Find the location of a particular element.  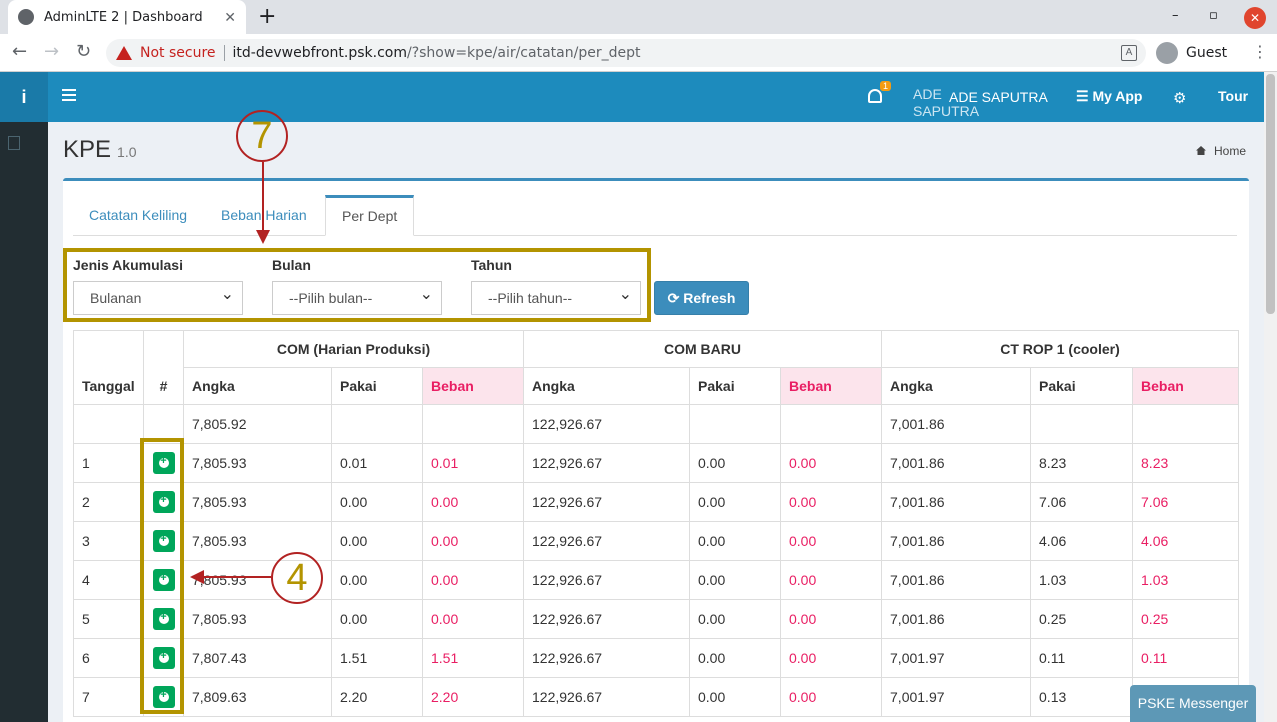

table-cell: 1 is located at coordinates (108, 463).